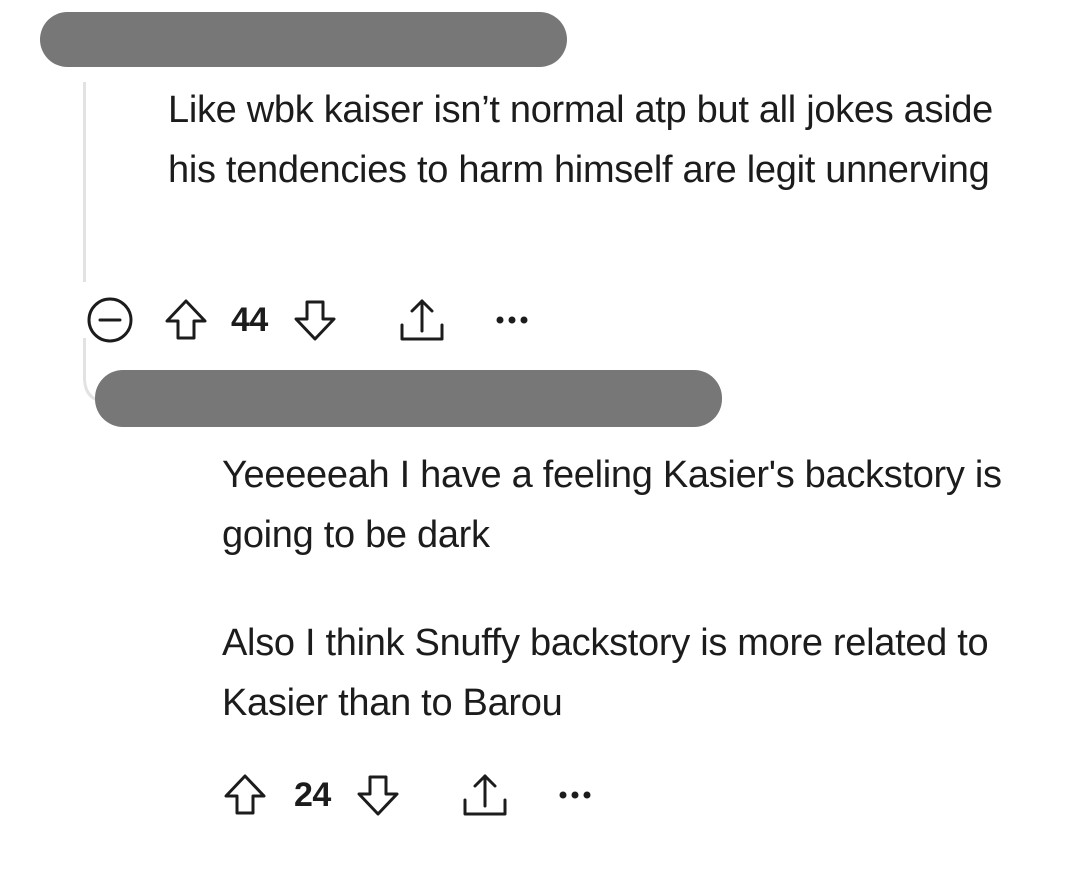  Describe the element at coordinates (249, 319) in the screenshot. I see `vote-count: 44` at that location.